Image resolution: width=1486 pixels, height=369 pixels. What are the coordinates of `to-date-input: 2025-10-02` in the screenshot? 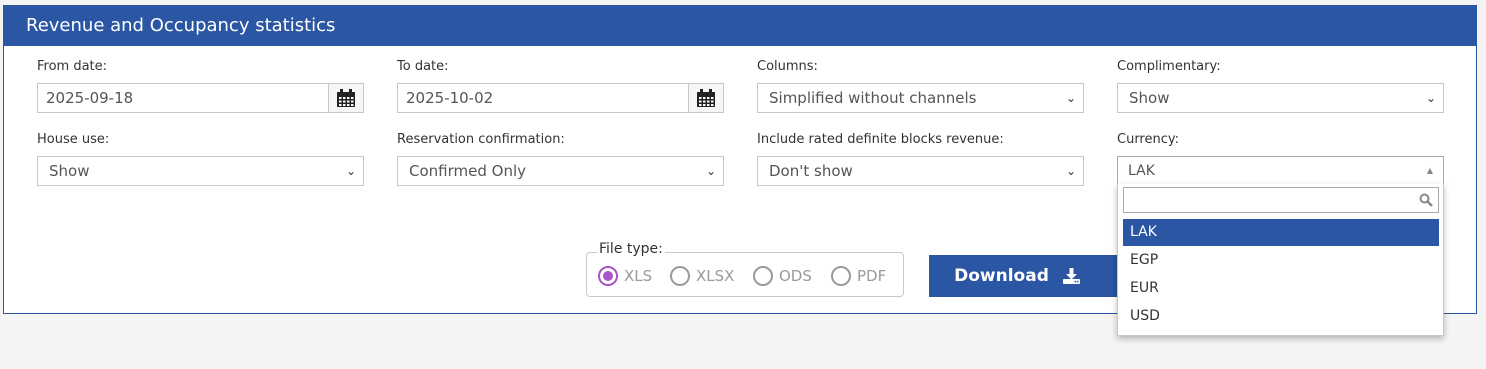 It's located at (560, 98).